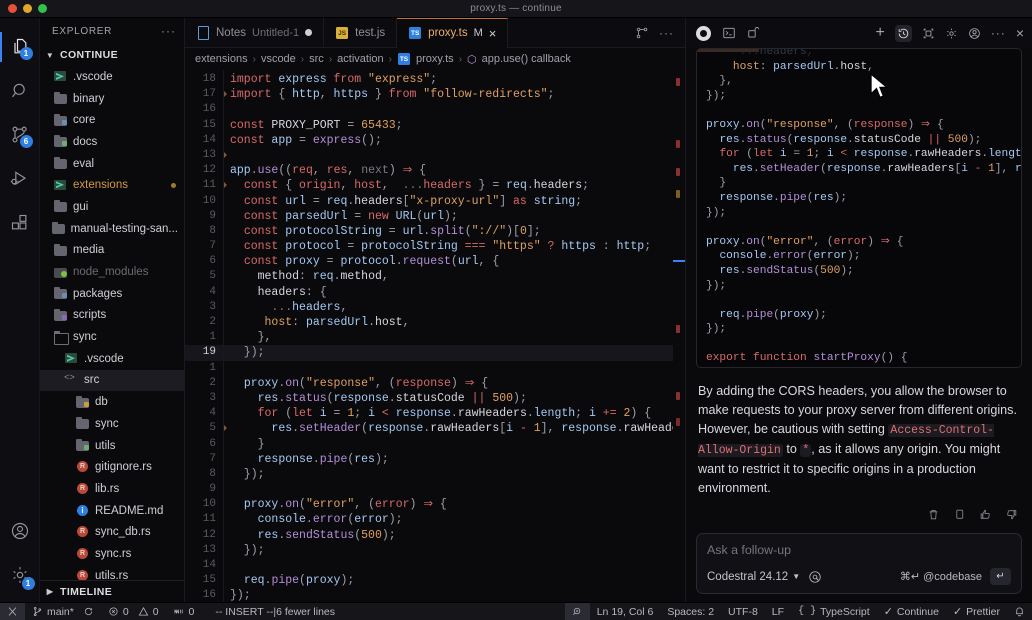 The image size is (1032, 620). What do you see at coordinates (448, 276) in the screenshot?
I see `code-line: method: req.method,` at bounding box center [448, 276].